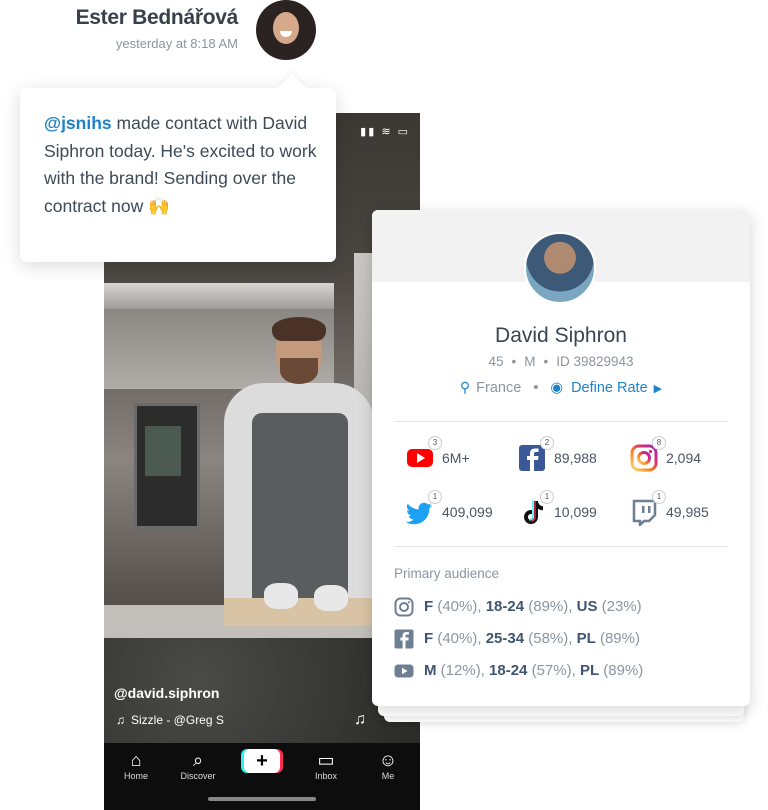  What do you see at coordinates (456, 458) in the screenshot?
I see `follower-count: 6M+` at bounding box center [456, 458].